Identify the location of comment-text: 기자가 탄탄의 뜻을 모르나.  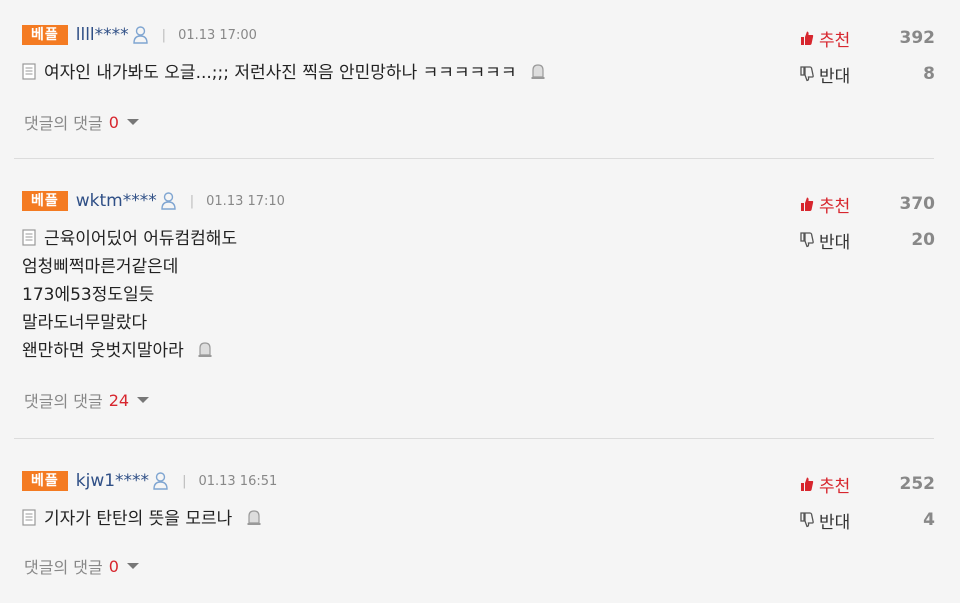
(138, 519).